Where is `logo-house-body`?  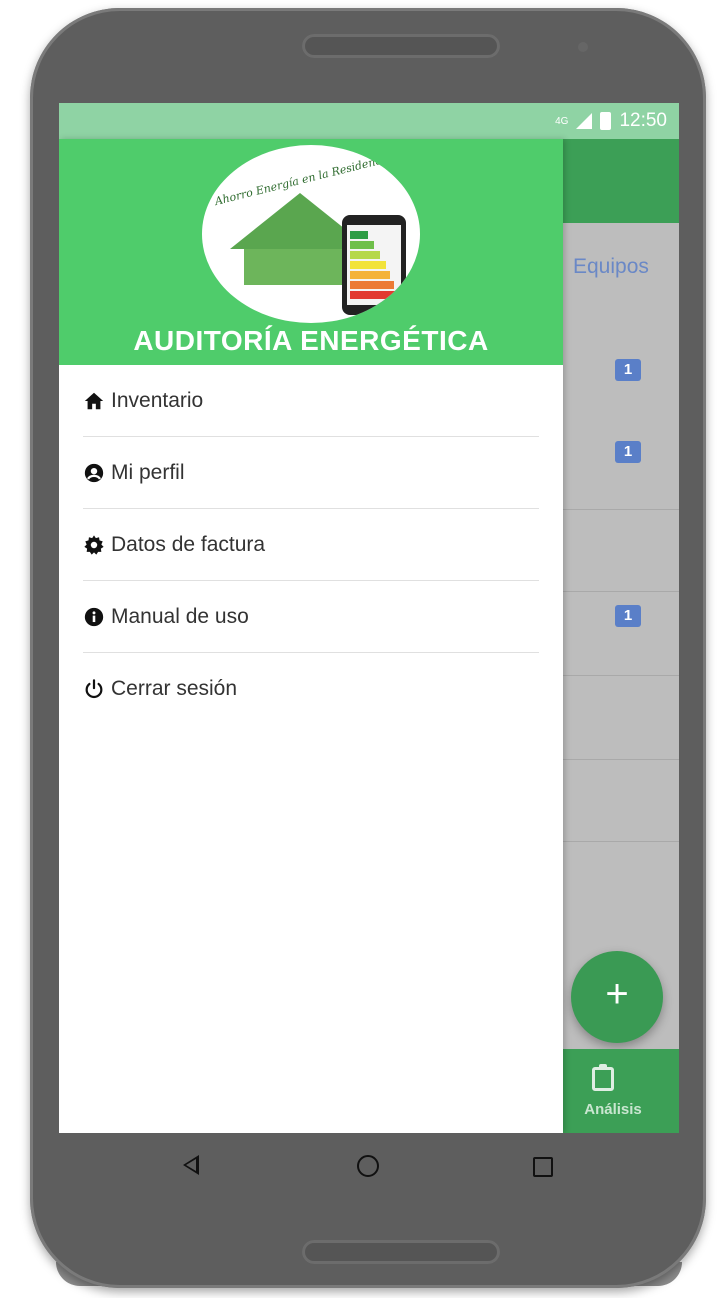
logo-house-body is located at coordinates (300, 267).